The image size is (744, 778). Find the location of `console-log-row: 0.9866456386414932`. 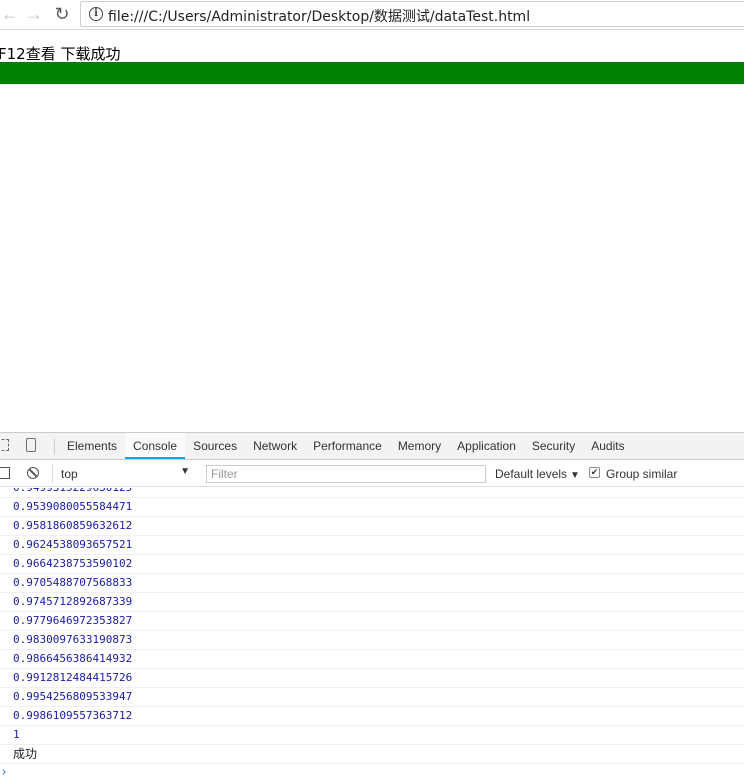

console-log-row: 0.9866456386414932 is located at coordinates (372, 659).